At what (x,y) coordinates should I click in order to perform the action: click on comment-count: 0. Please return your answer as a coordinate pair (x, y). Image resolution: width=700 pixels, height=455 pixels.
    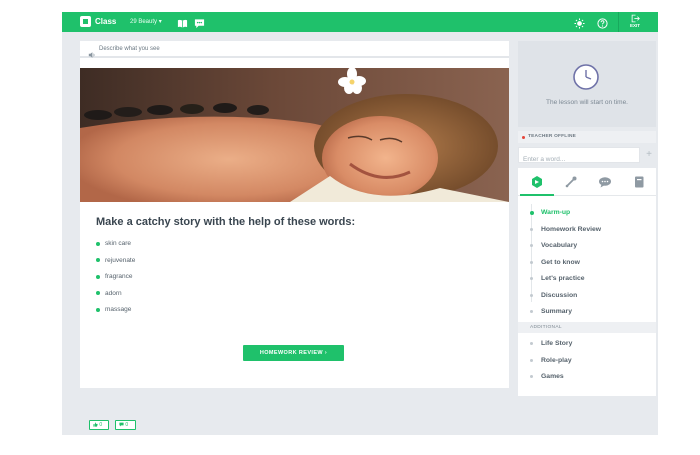
    Looking at the image, I should click on (127, 425).